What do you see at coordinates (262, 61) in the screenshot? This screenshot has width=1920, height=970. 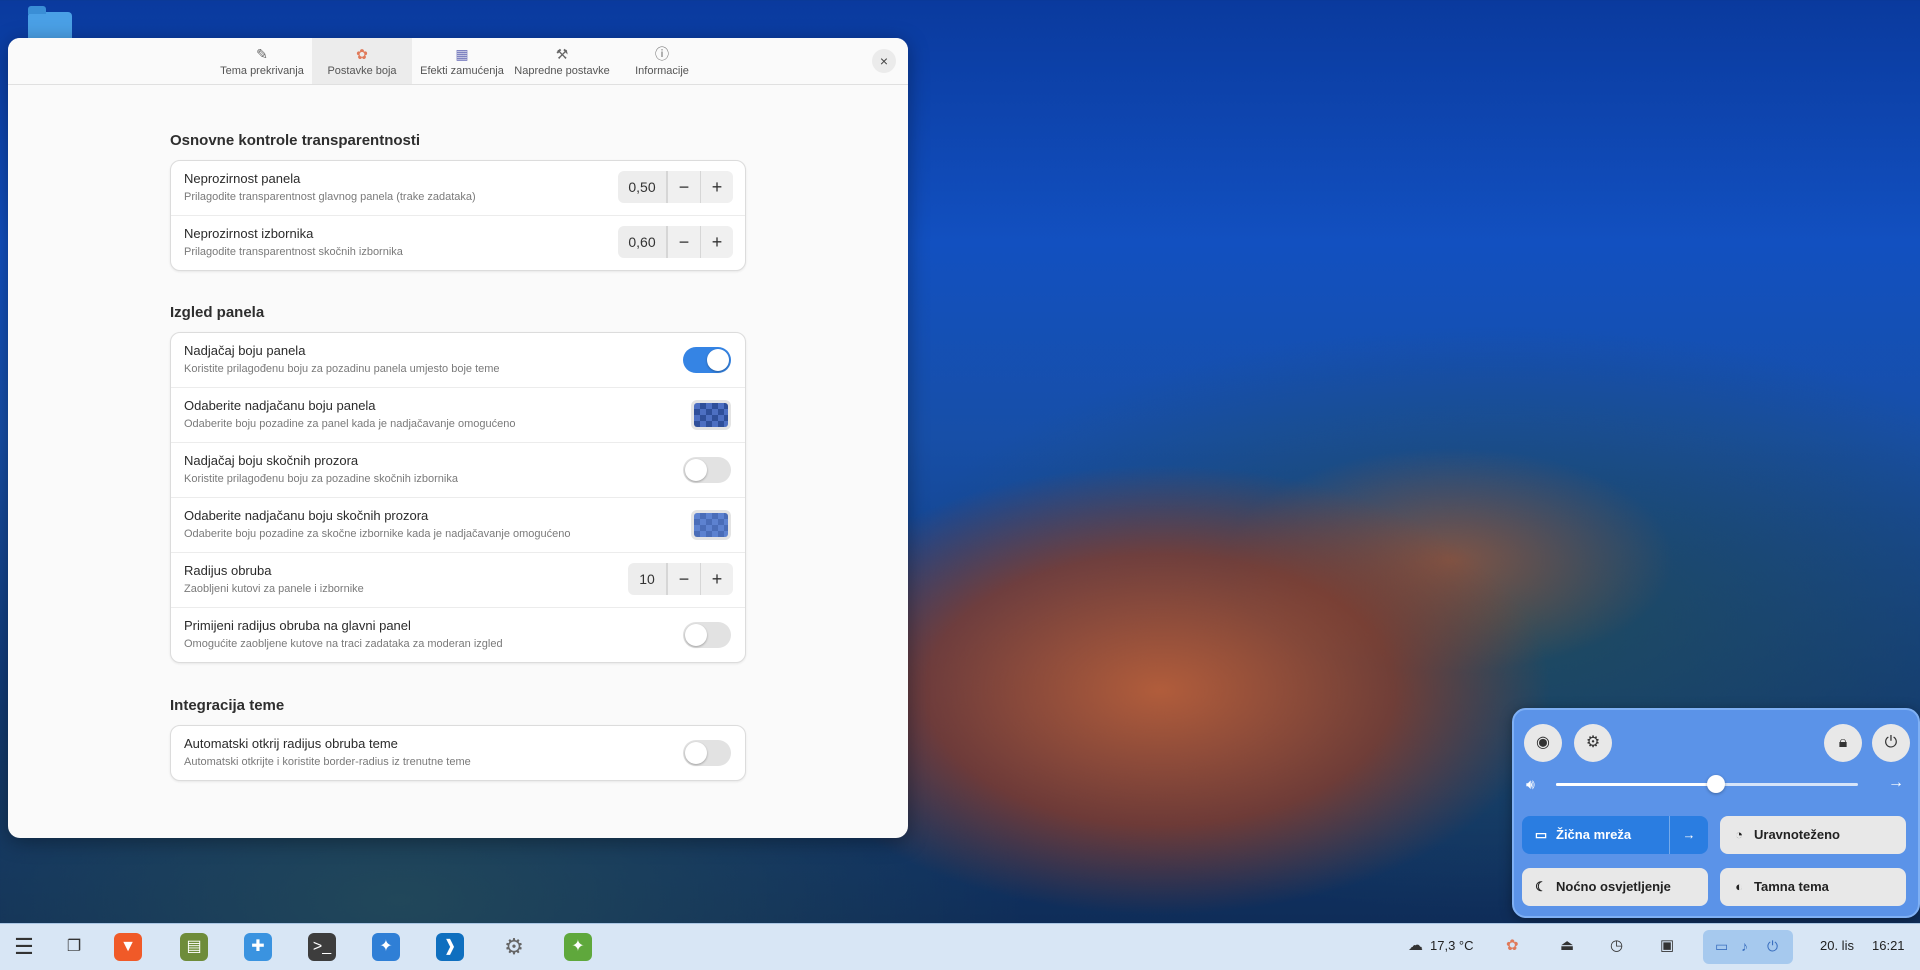 I see `tab-overlay-theme: ✎ Tema prekrivanja` at bounding box center [262, 61].